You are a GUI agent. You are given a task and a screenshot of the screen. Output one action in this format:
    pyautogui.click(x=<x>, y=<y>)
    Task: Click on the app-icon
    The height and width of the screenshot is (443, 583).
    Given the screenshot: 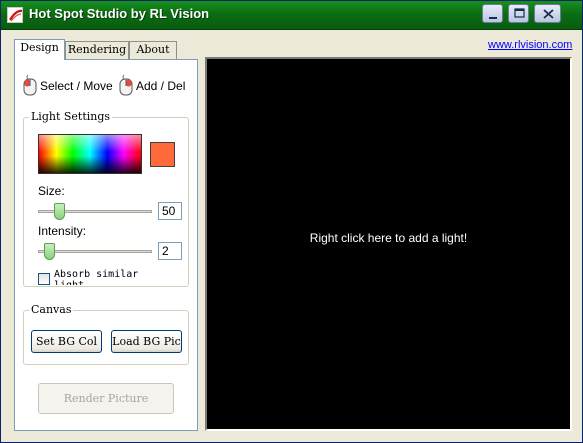 What is the action you would take?
    pyautogui.click(x=15, y=15)
    